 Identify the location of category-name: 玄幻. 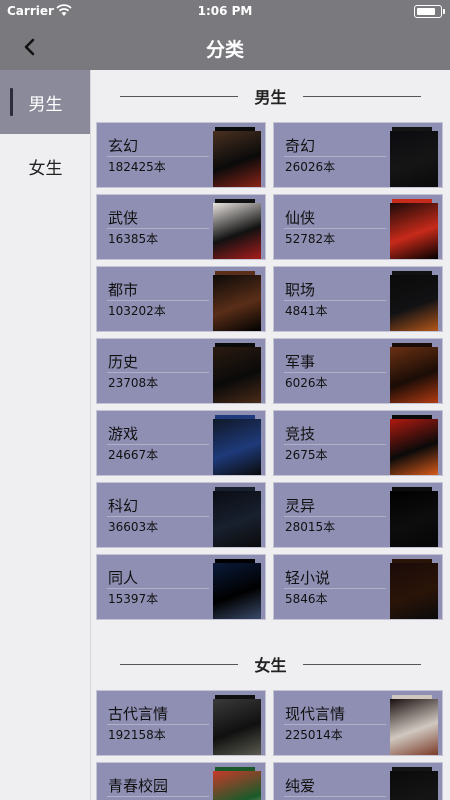
(123, 146).